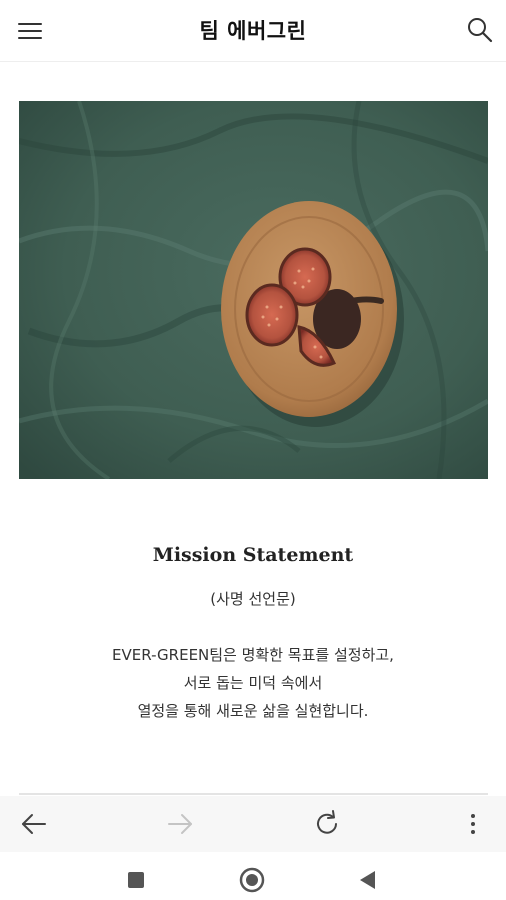 The height and width of the screenshot is (900, 506). Describe the element at coordinates (253, 794) in the screenshot. I see `divider` at that location.